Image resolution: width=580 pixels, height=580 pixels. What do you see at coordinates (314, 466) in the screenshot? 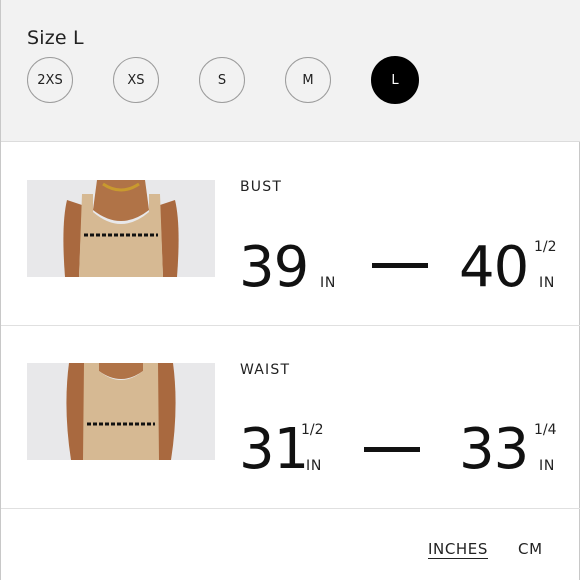
I see `waist-from-unit: IN` at bounding box center [314, 466].